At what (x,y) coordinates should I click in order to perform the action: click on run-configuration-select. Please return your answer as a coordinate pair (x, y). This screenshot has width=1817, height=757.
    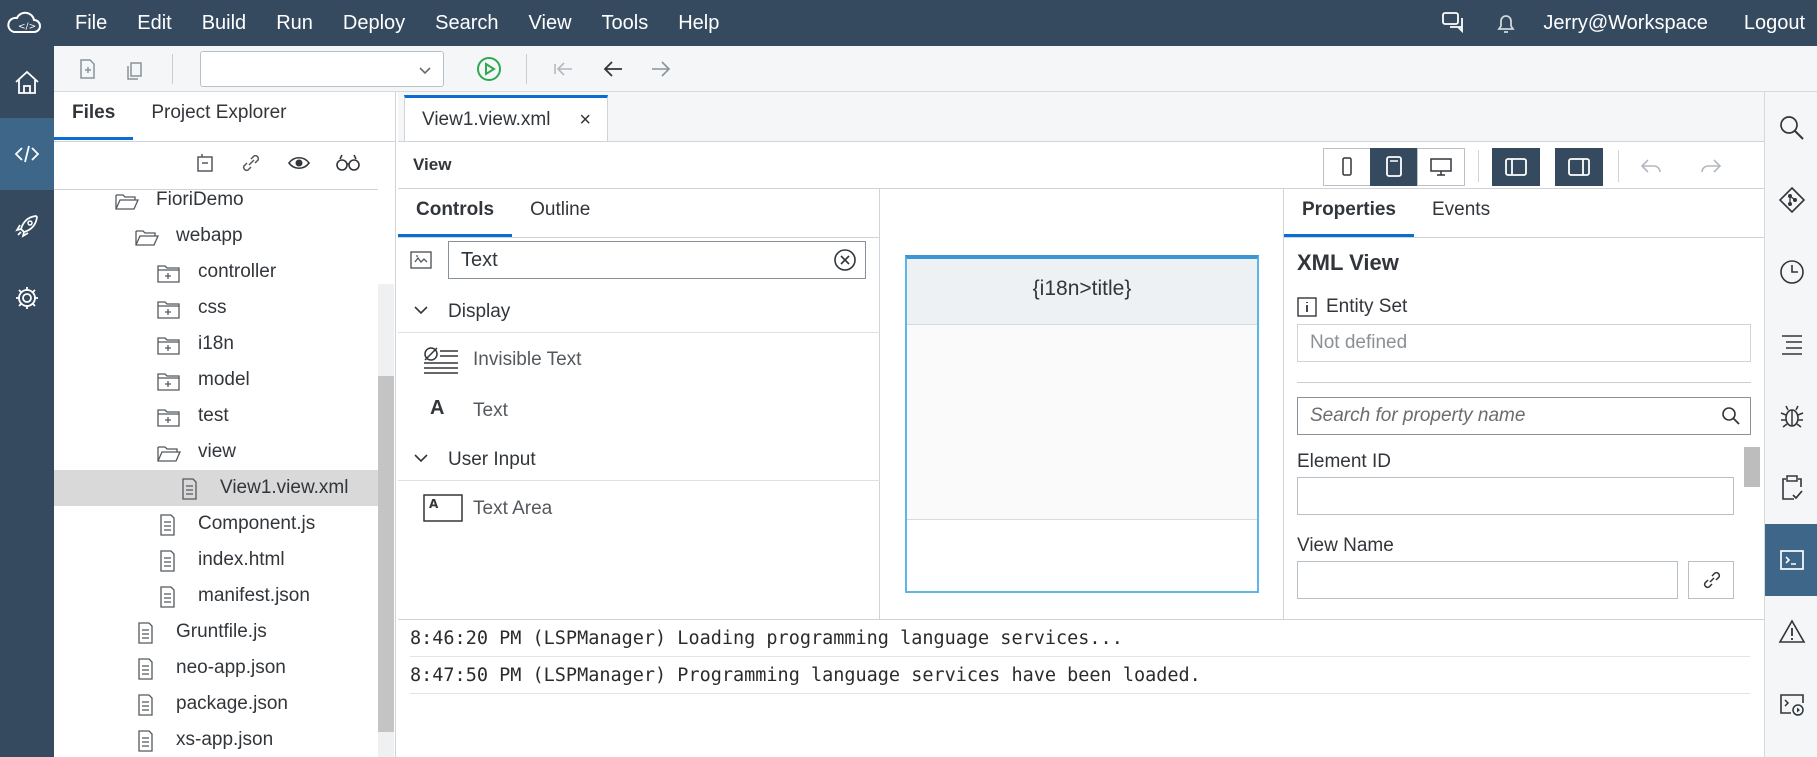
    Looking at the image, I should click on (322, 69).